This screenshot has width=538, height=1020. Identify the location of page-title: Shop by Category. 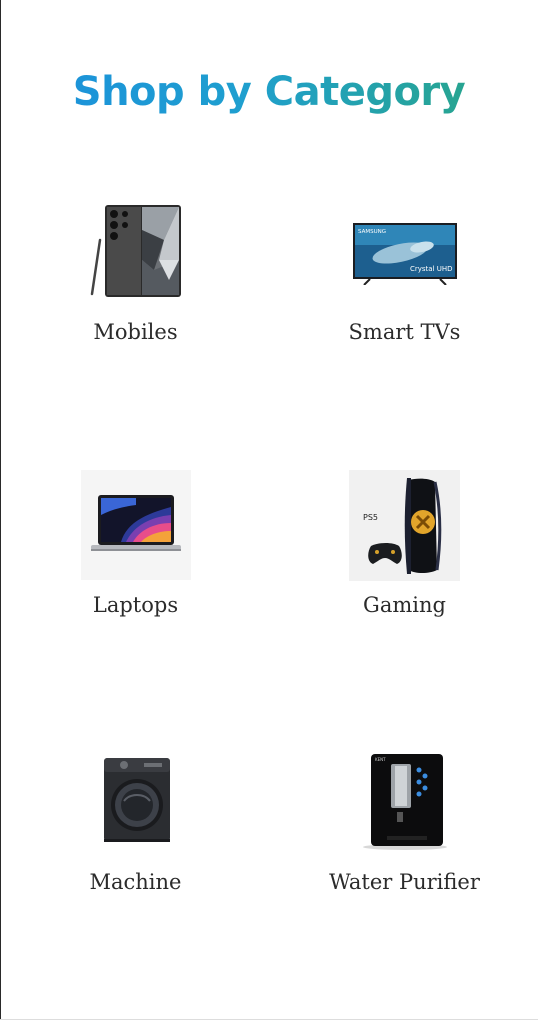
(269, 92).